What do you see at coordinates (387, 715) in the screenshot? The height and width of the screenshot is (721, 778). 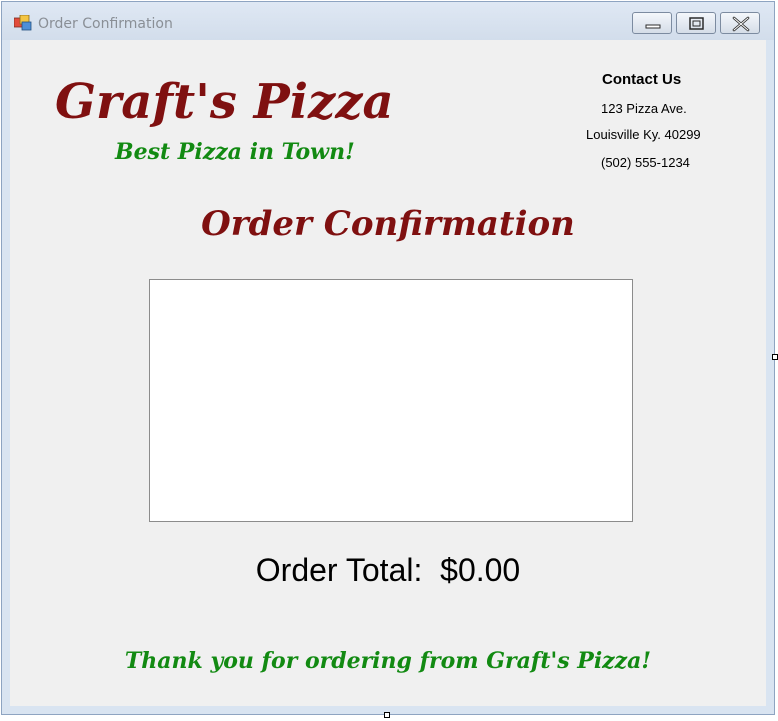 I see `resize-handle-bottom` at bounding box center [387, 715].